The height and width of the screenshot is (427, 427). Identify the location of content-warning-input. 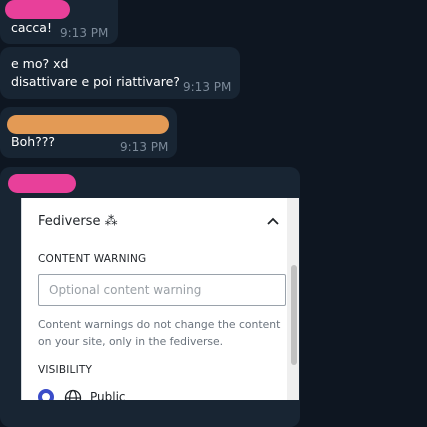
(162, 290).